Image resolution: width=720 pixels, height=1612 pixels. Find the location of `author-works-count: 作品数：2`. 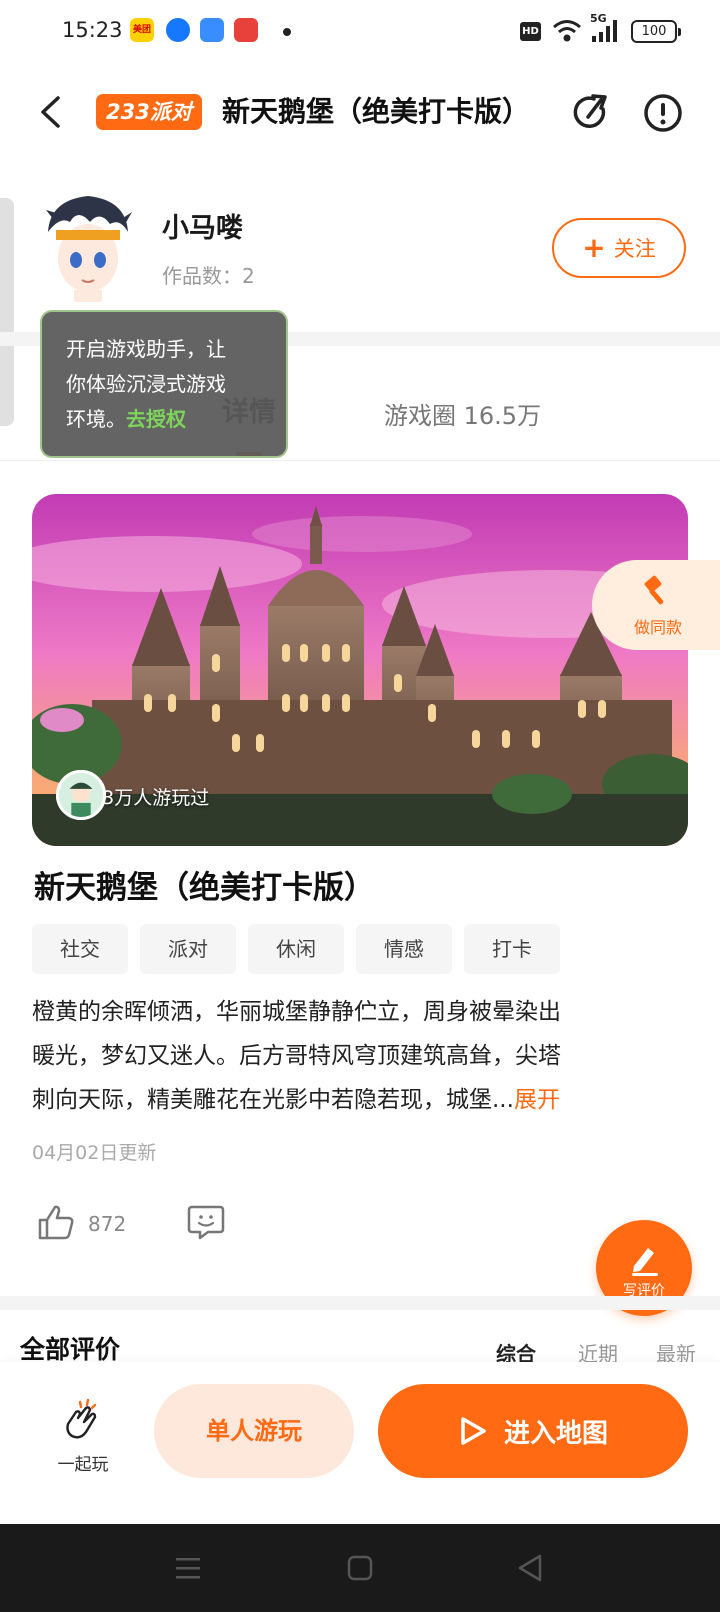

author-works-count: 作品数：2 is located at coordinates (208, 276).